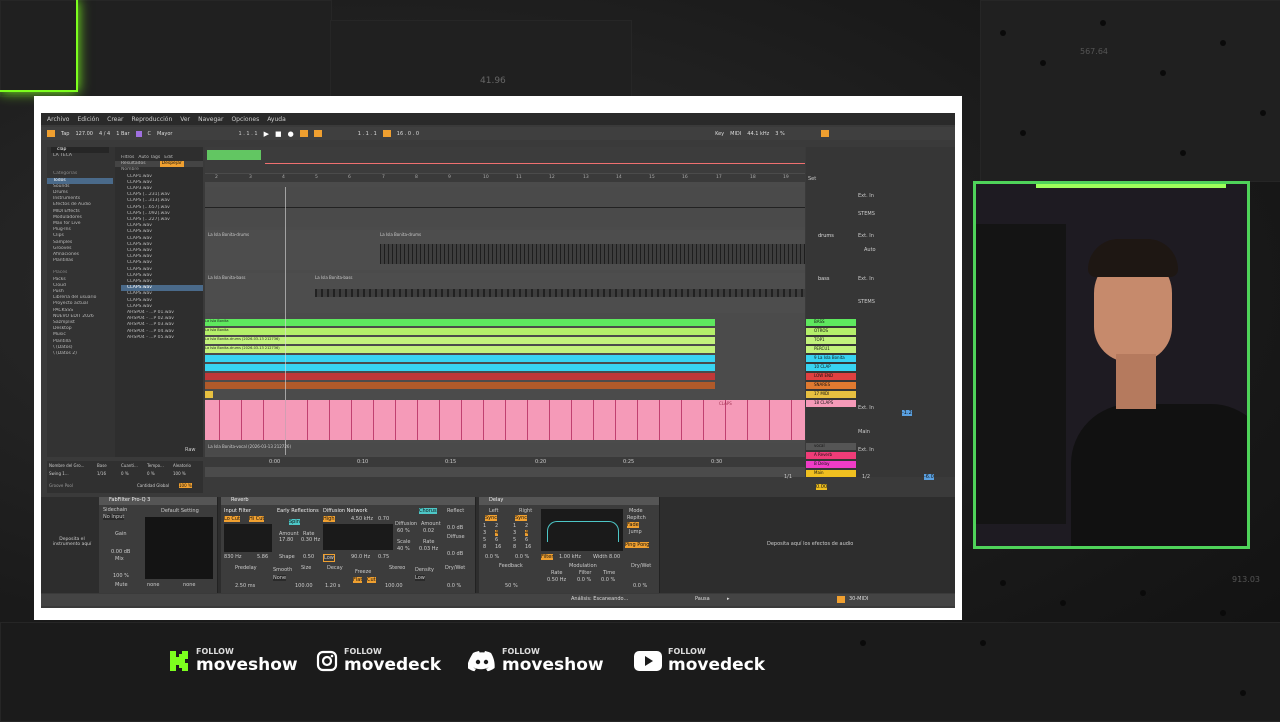 The height and width of the screenshot is (722, 1280). What do you see at coordinates (637, 545) in the screenshot?
I see `ping-pong-toggle: Ping Pong` at bounding box center [637, 545].